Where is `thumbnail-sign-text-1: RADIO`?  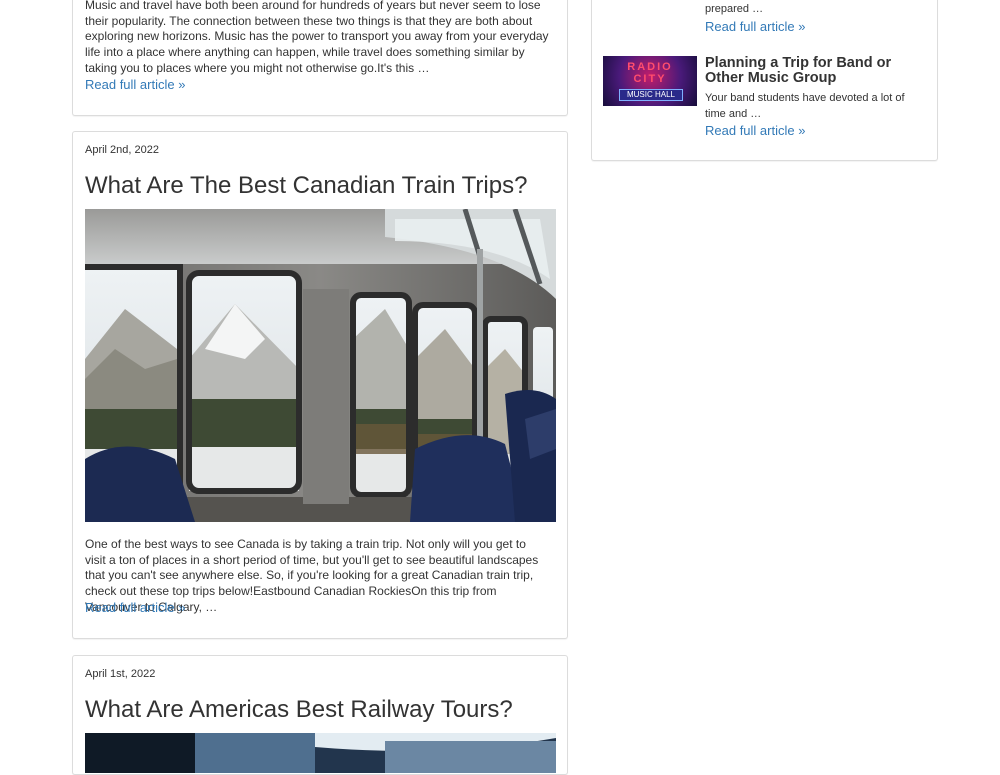
thumbnail-sign-text-1: RADIO is located at coordinates (650, 67).